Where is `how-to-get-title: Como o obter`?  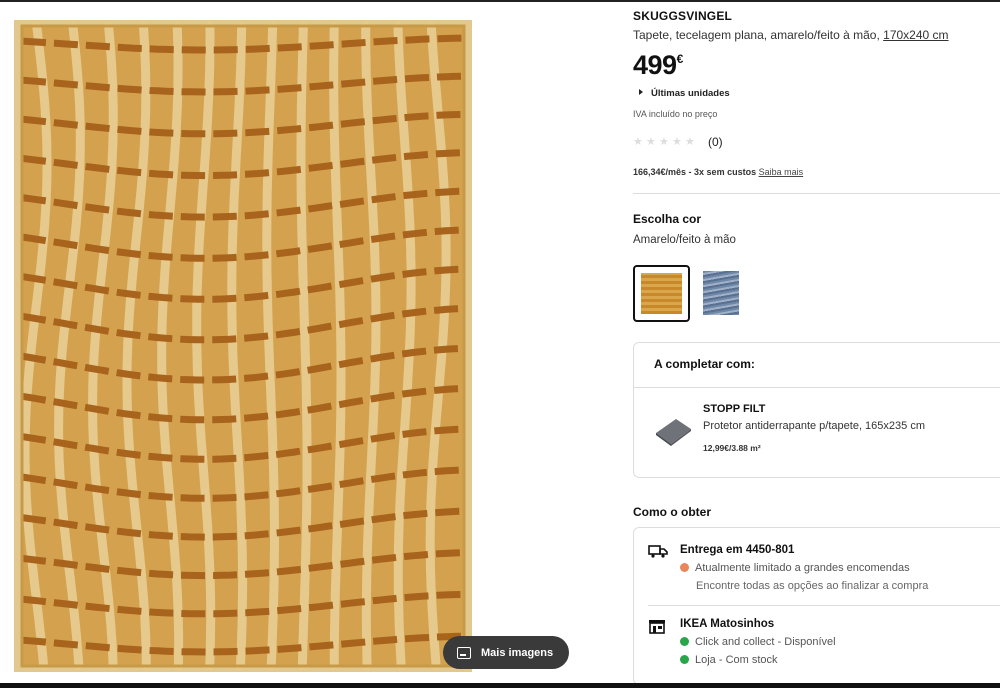 how-to-get-title: Como o obter is located at coordinates (672, 512).